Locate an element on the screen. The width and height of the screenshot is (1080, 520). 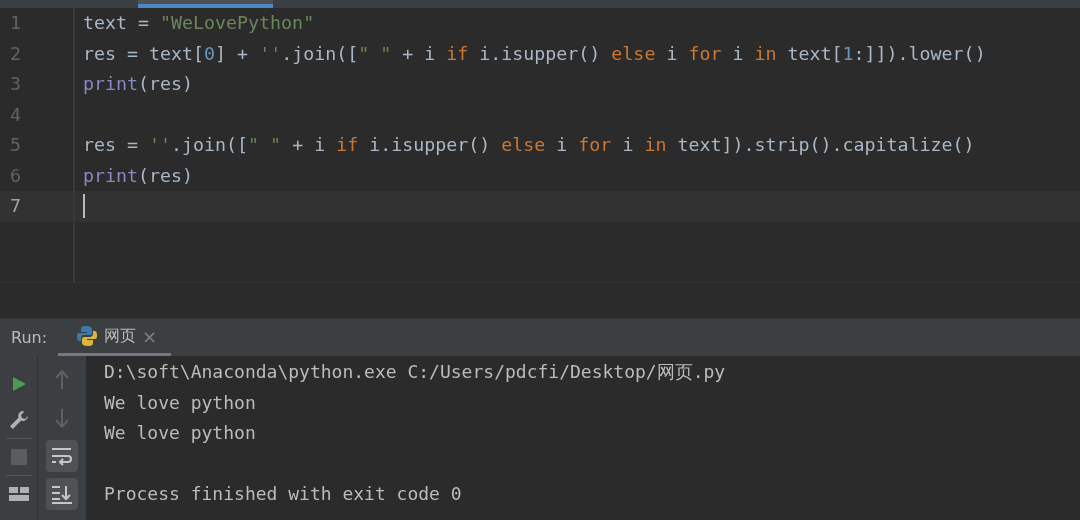
exit-message: Process finished with exit code 0 is located at coordinates (283, 494).